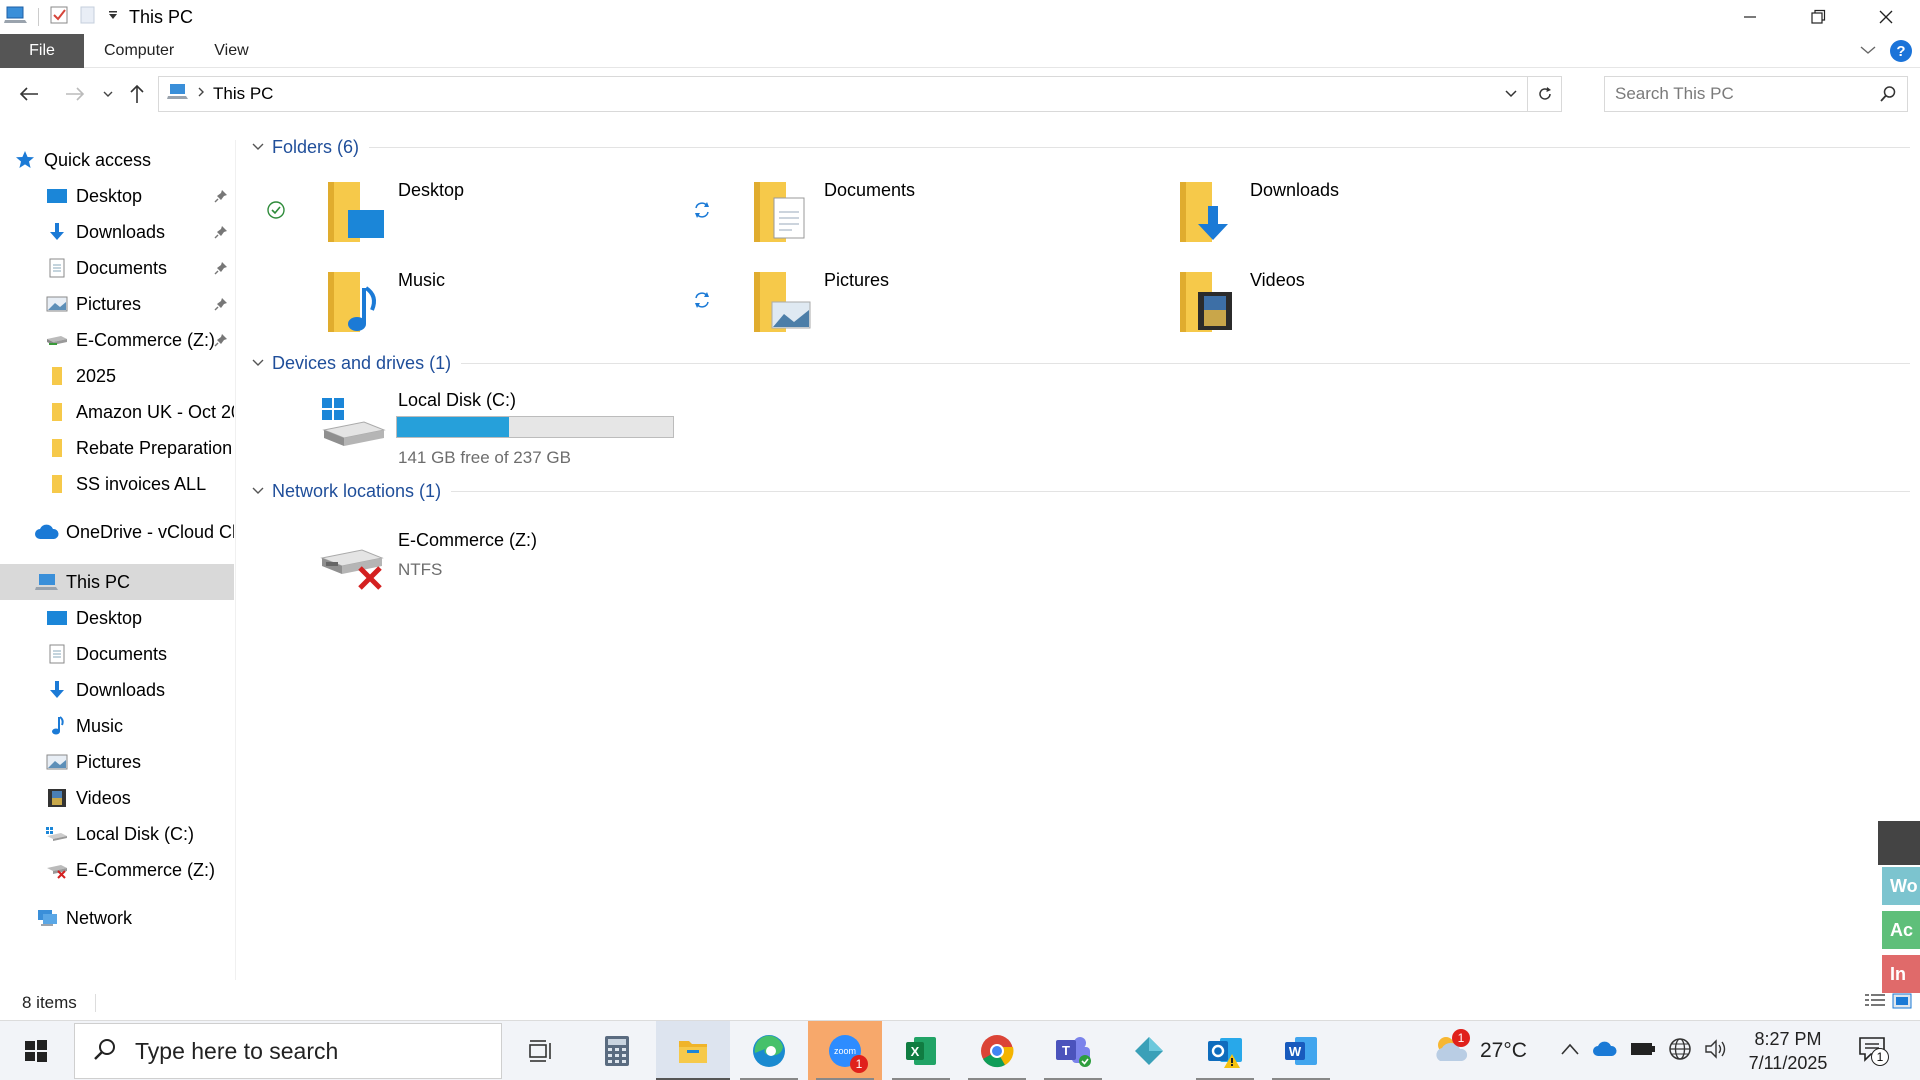 The width and height of the screenshot is (1920, 1080). What do you see at coordinates (859, 1064) in the screenshot?
I see `zoom-notification-badge: 1` at bounding box center [859, 1064].